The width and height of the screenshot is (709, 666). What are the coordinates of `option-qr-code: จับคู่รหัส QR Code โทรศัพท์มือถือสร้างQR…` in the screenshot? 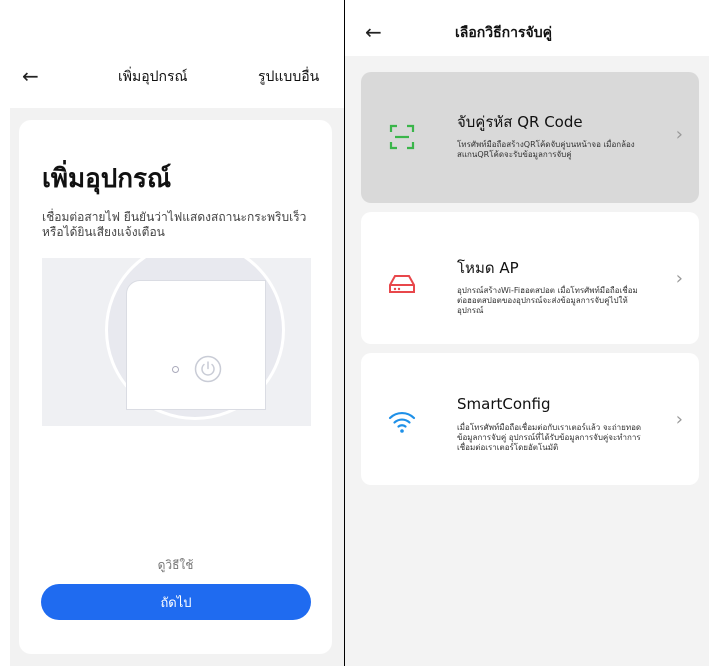 It's located at (530, 137).